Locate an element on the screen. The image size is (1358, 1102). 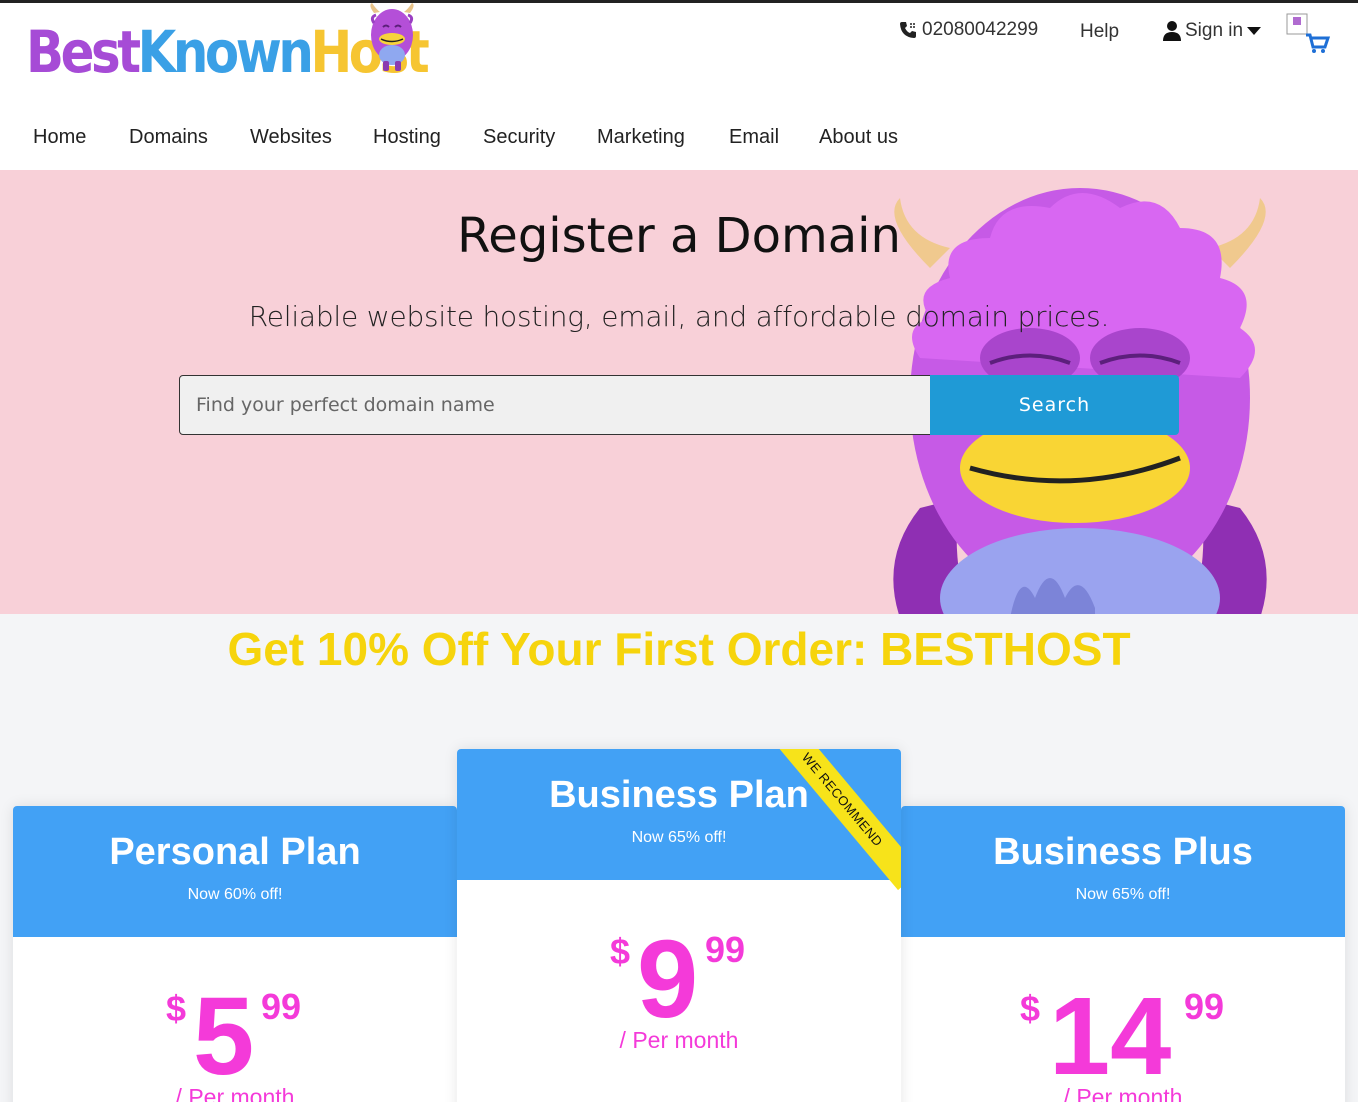
plan-header: Personal Plan Now 60% off! is located at coordinates (235, 871).